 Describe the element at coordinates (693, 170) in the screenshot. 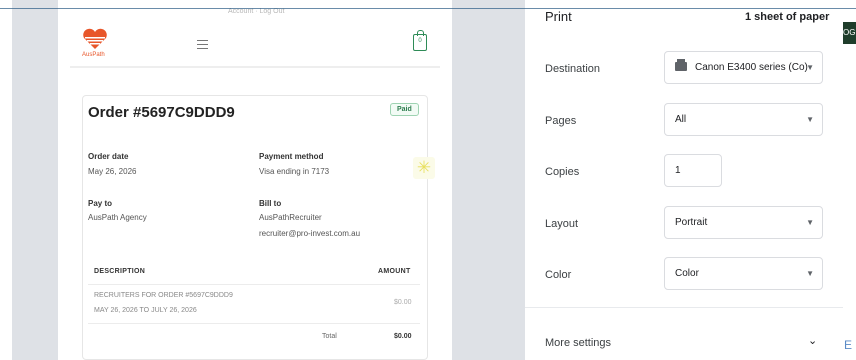

I see `copies-input: 1` at that location.